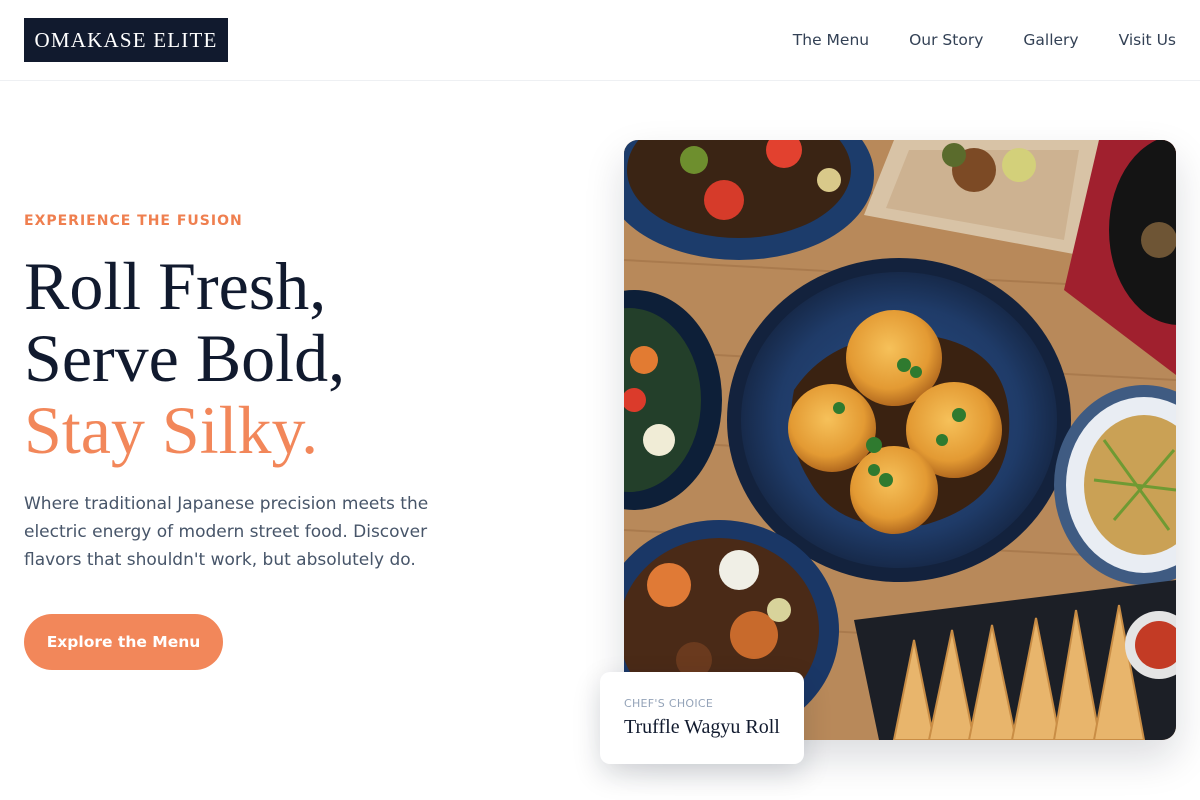  What do you see at coordinates (831, 40) in the screenshot?
I see `nav-link-menu: The Menu` at bounding box center [831, 40].